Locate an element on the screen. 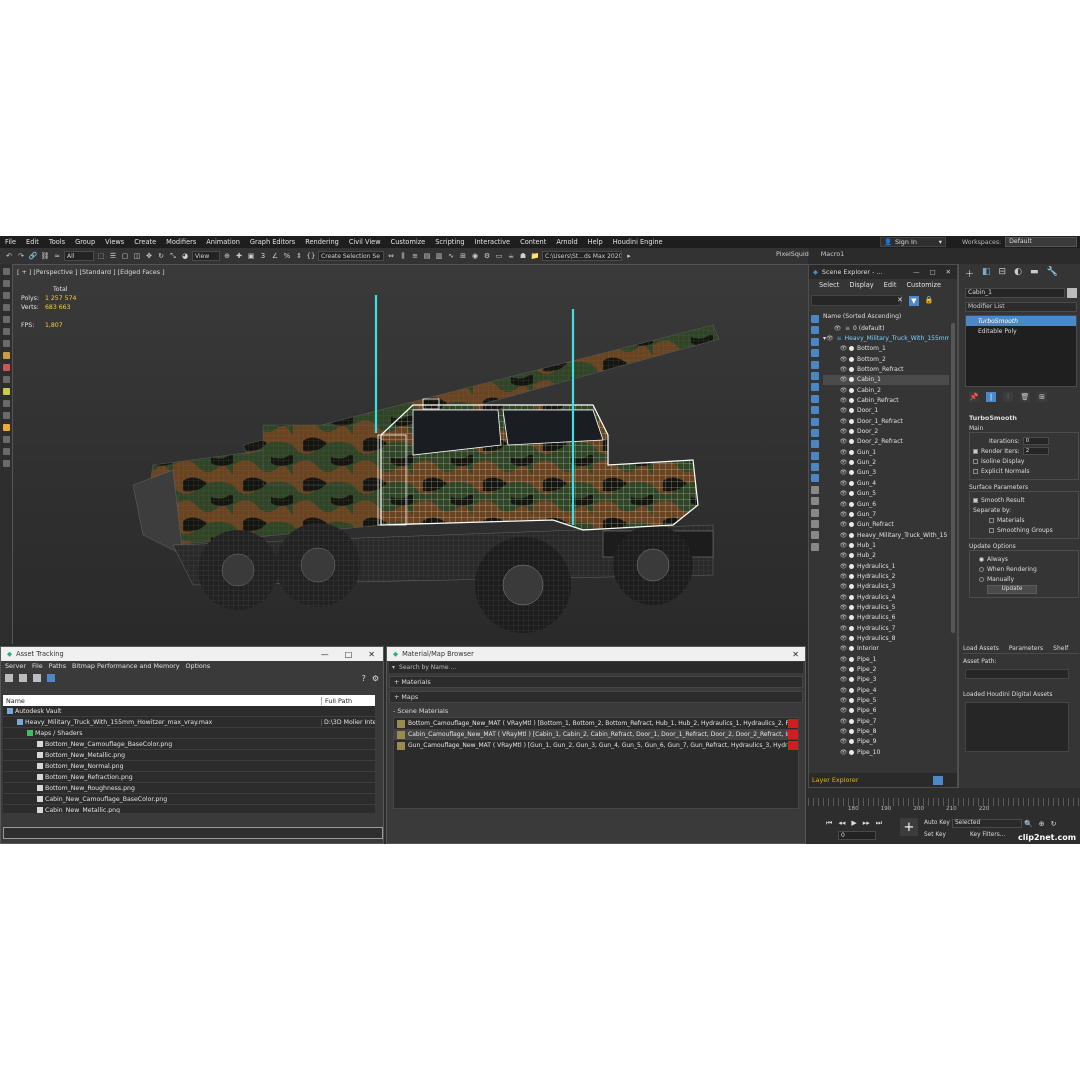 The width and height of the screenshot is (1080, 1080). scale-icon: ⤡ is located at coordinates (173, 256).